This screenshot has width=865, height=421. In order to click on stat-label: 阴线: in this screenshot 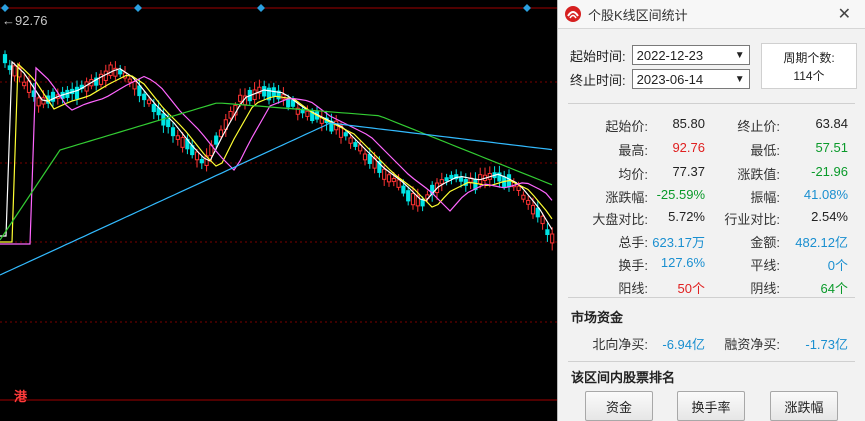, I will do `click(765, 288)`.